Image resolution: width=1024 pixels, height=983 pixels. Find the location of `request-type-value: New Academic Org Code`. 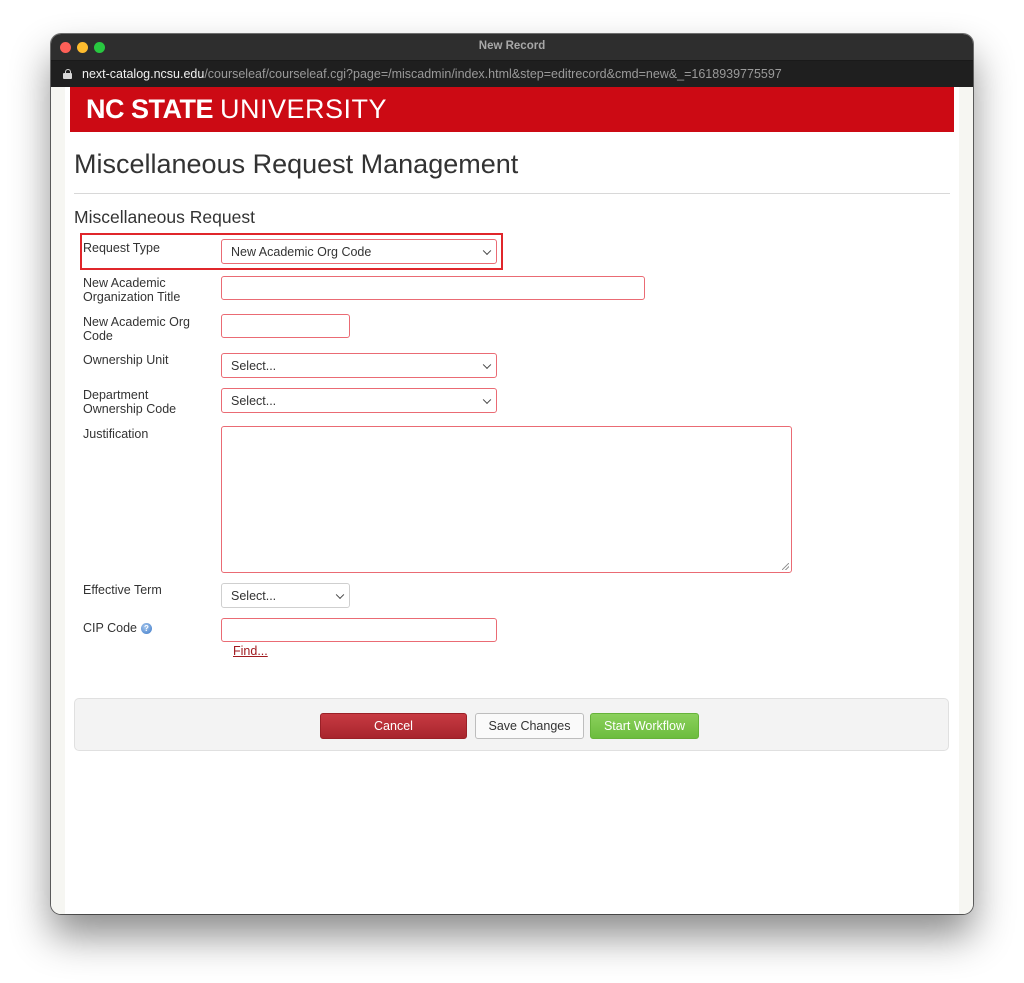

request-type-value: New Academic Org Code is located at coordinates (301, 251).